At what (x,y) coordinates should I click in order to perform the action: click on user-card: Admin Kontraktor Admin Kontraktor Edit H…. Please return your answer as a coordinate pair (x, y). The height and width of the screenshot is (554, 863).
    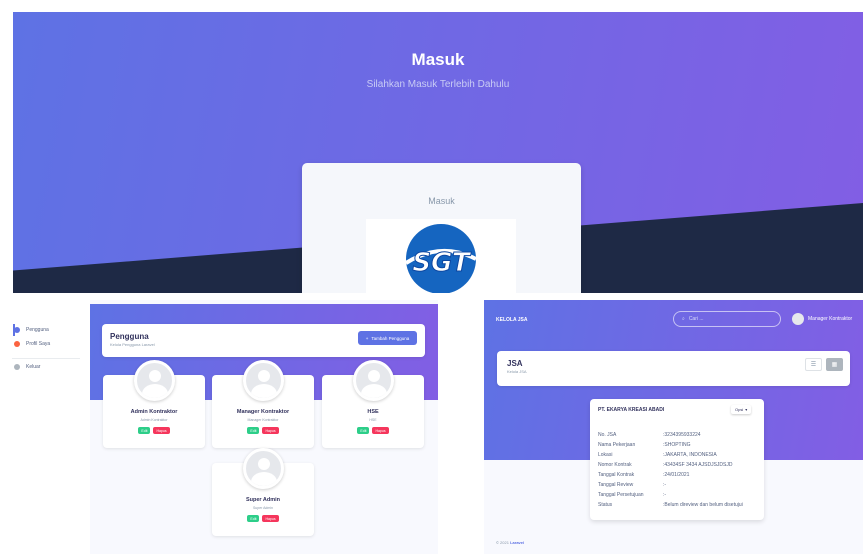
    Looking at the image, I should click on (154, 404).